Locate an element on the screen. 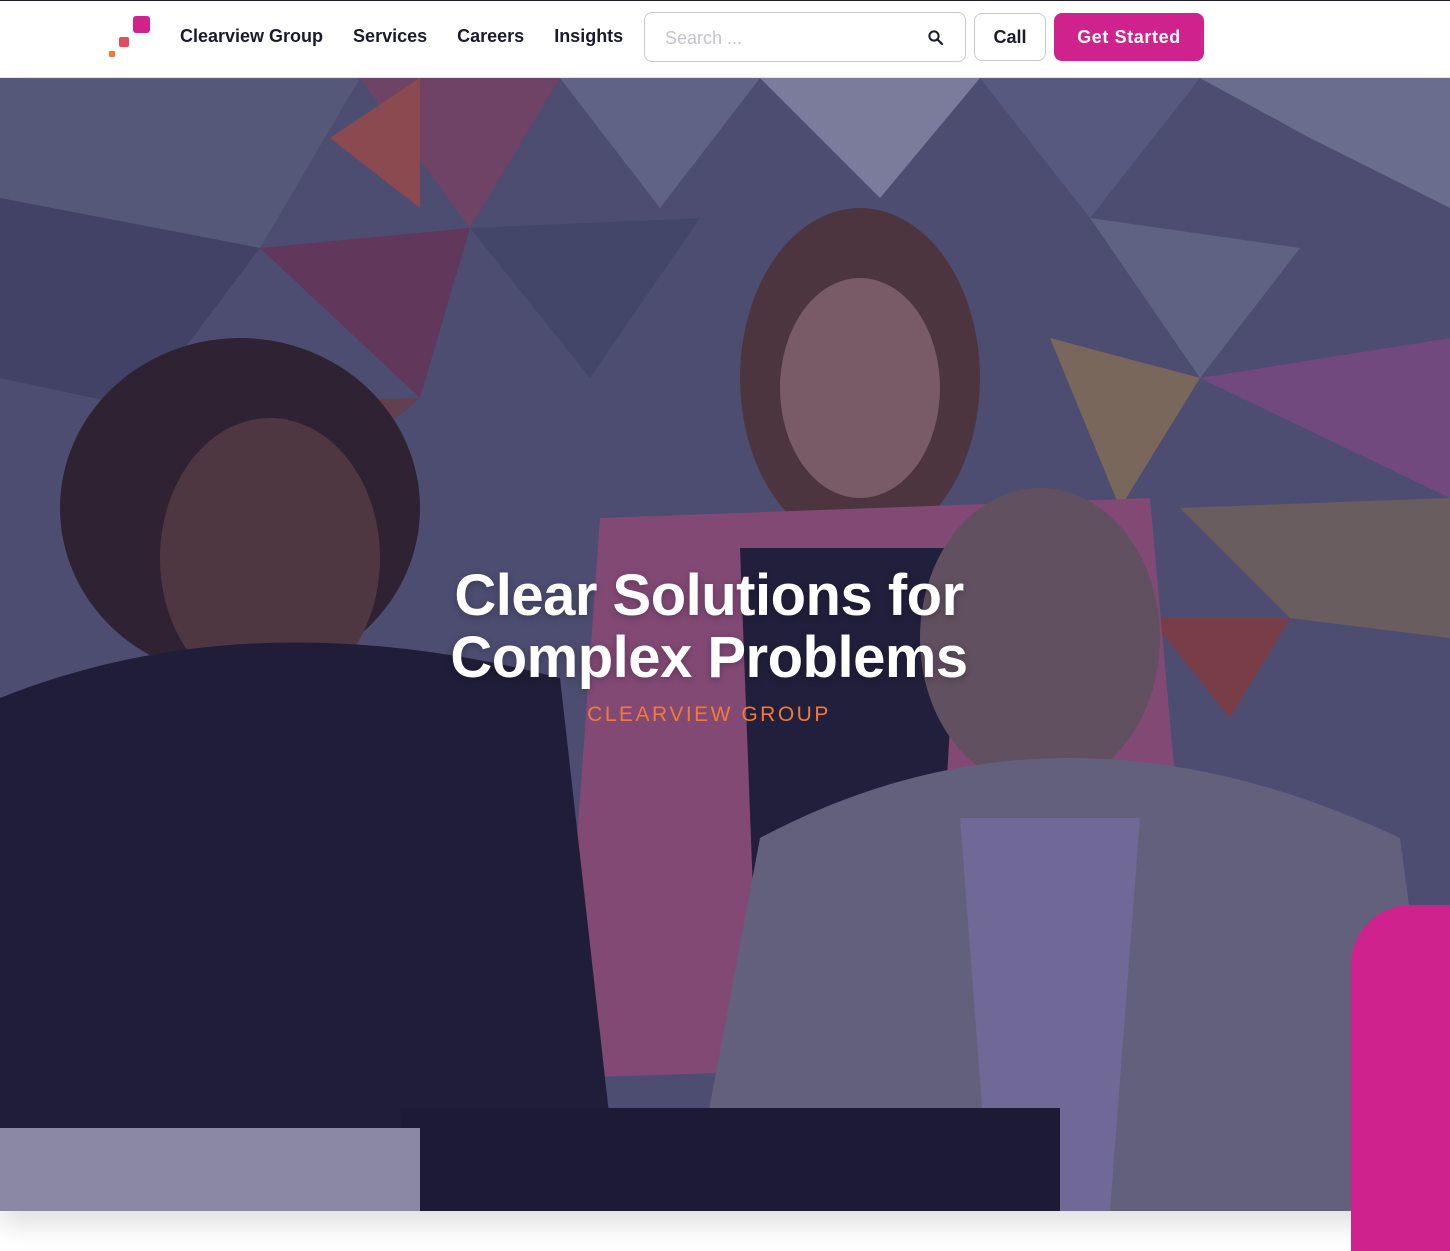  logo-square-small is located at coordinates (112, 54).